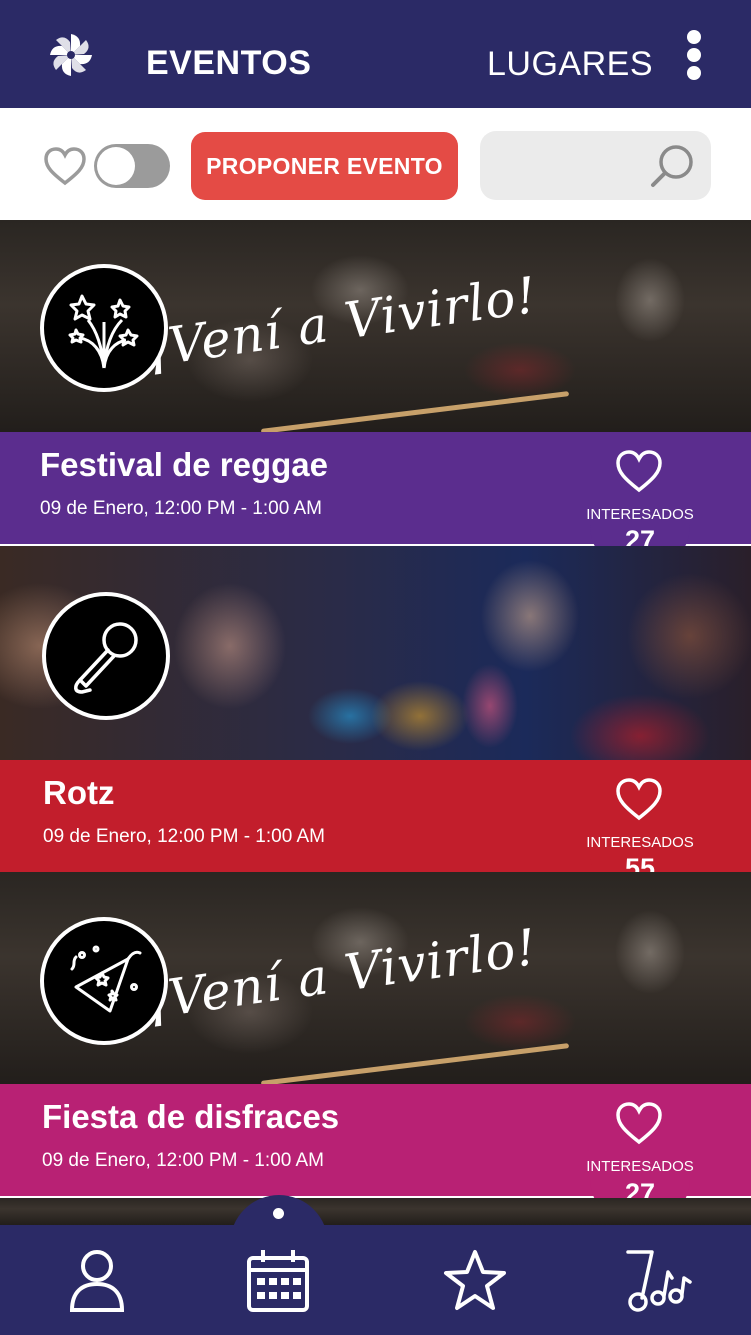  What do you see at coordinates (694, 57) in the screenshot?
I see `more-options-icon` at bounding box center [694, 57].